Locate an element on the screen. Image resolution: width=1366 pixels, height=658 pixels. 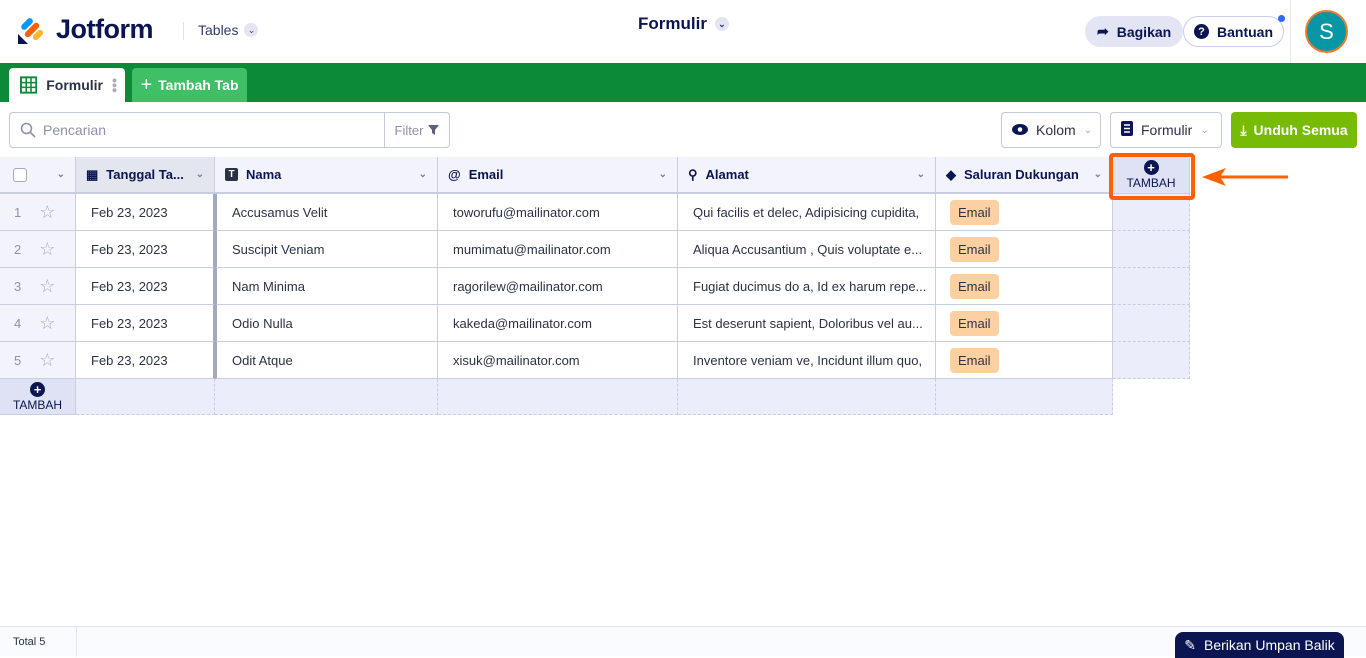
column-label: Alamat is located at coordinates (727, 174).